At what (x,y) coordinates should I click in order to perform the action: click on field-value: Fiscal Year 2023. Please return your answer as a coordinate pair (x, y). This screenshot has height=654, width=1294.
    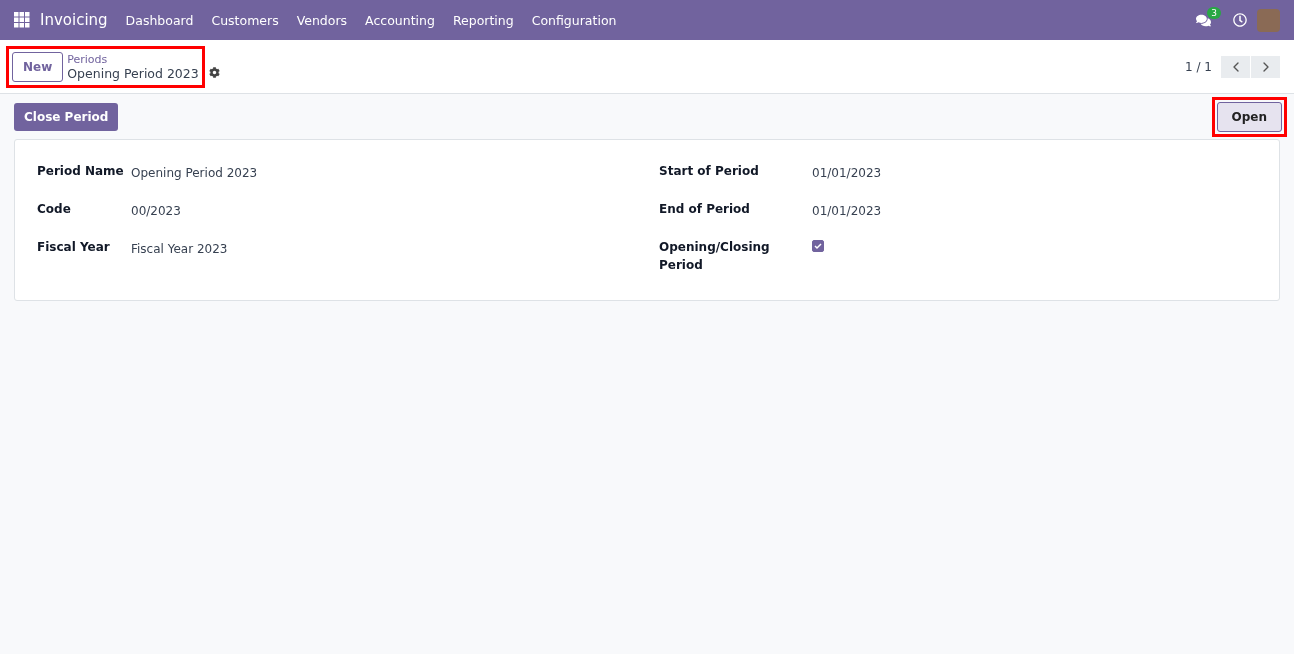
    Looking at the image, I should click on (180, 249).